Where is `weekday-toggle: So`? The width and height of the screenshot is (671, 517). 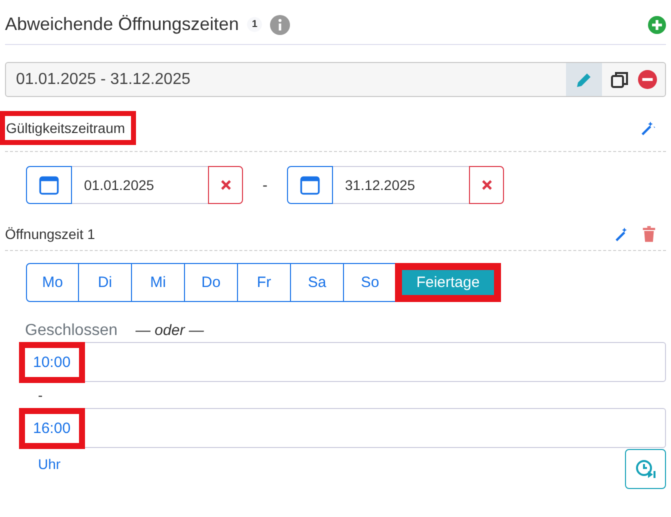
weekday-toggle: So is located at coordinates (370, 282).